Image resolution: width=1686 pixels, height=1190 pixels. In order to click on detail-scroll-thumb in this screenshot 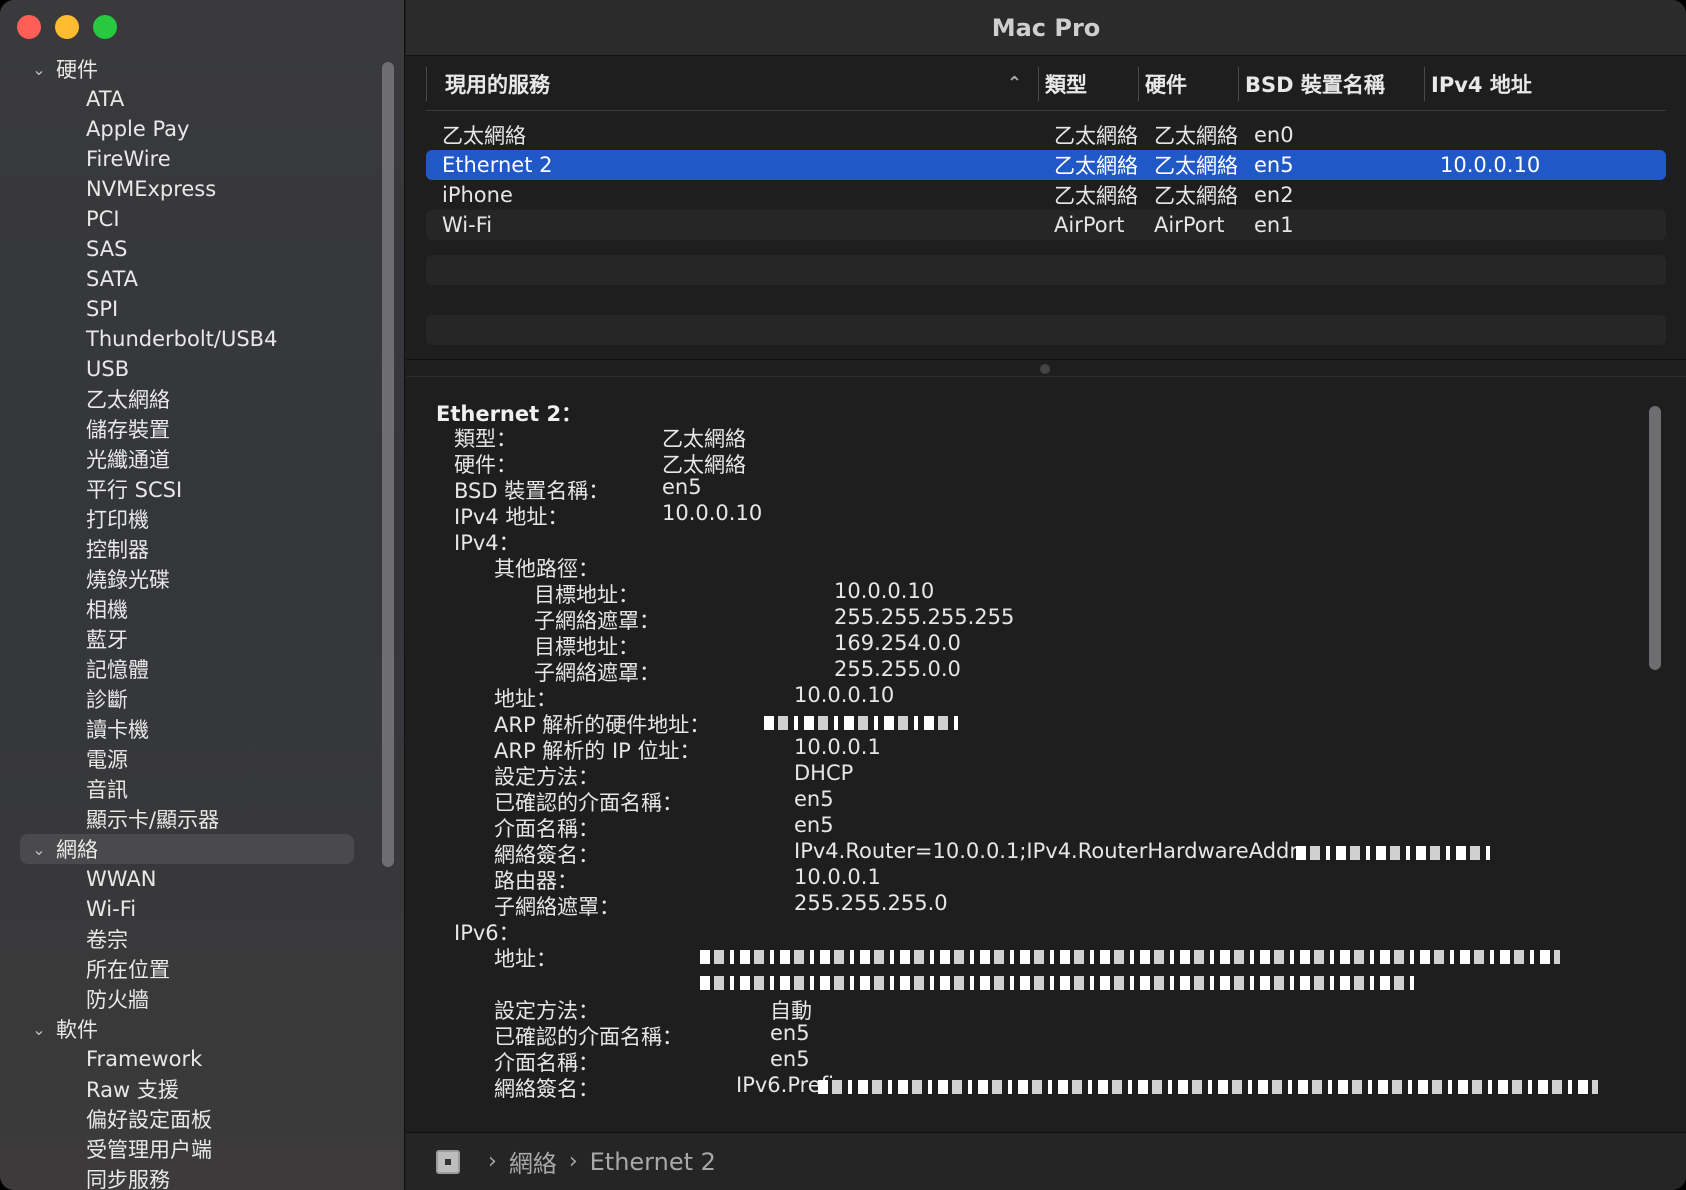, I will do `click(1655, 538)`.